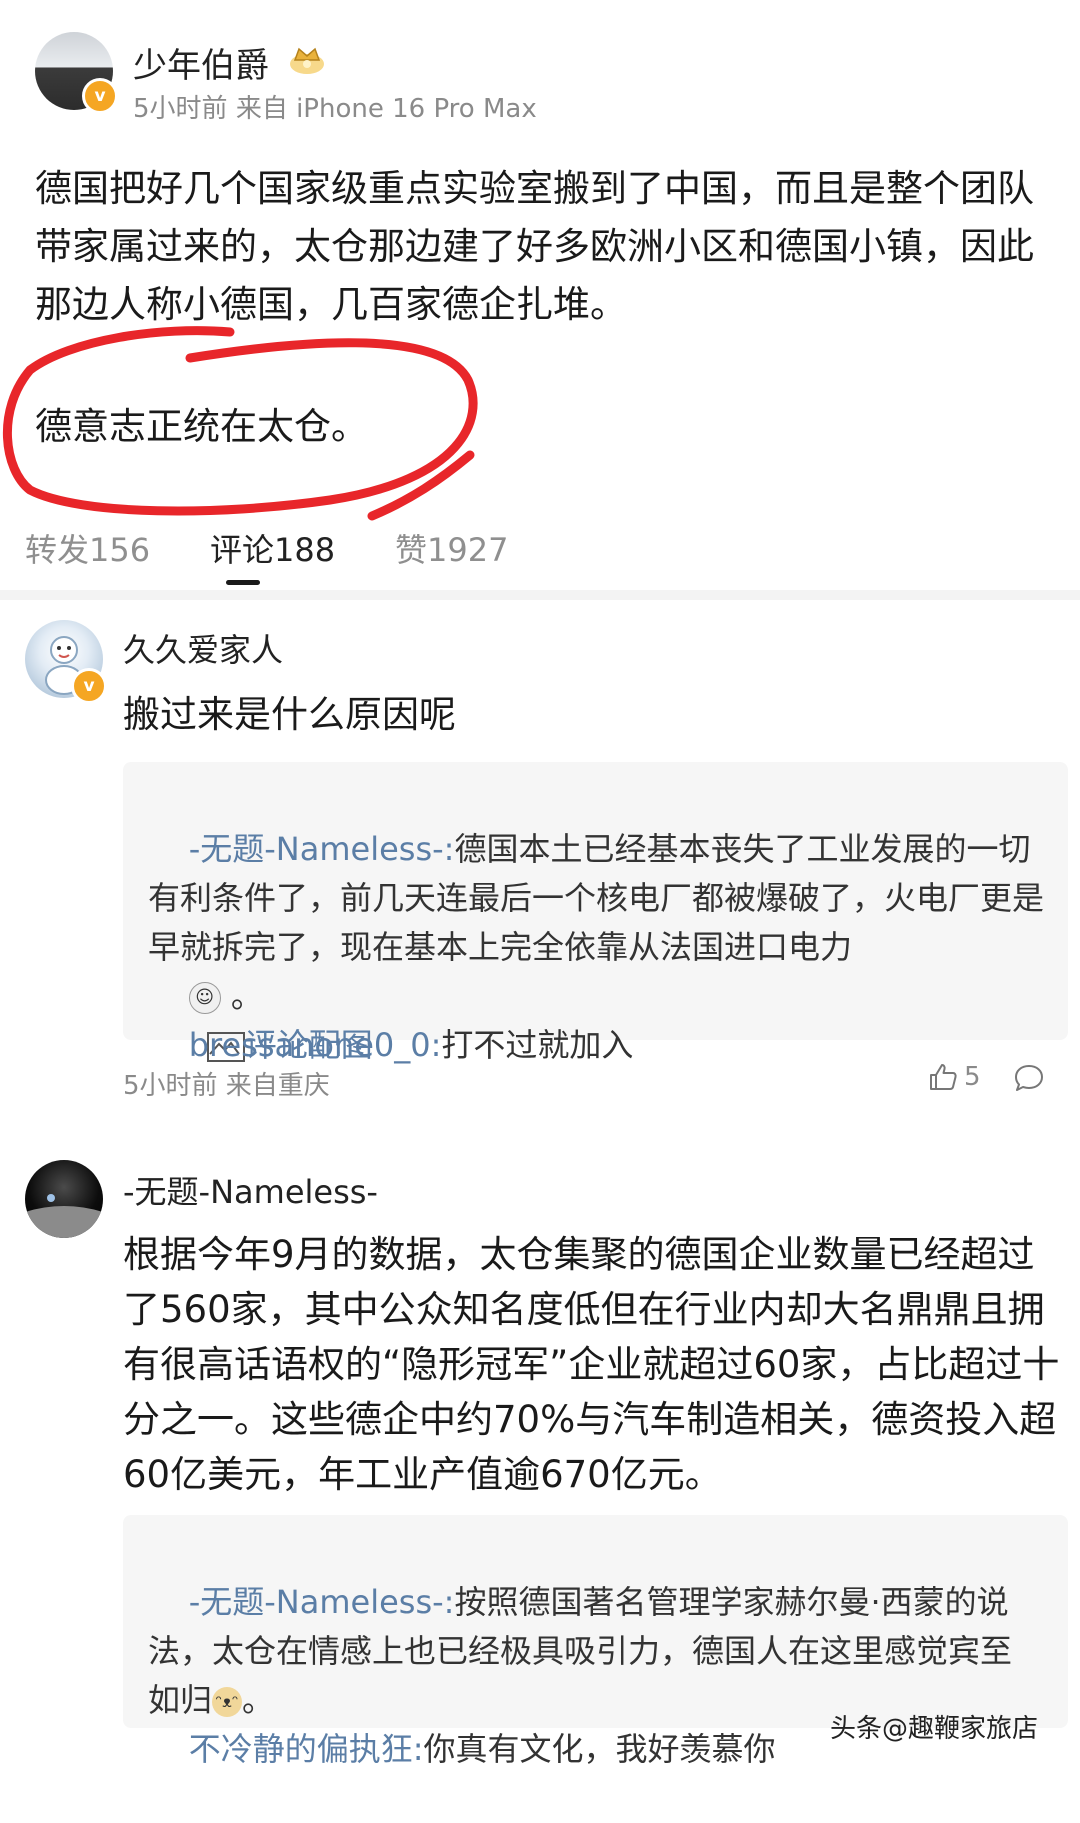 Image resolution: width=1080 pixels, height=1823 pixels. I want to click on like-button: 5, so click(954, 1079).